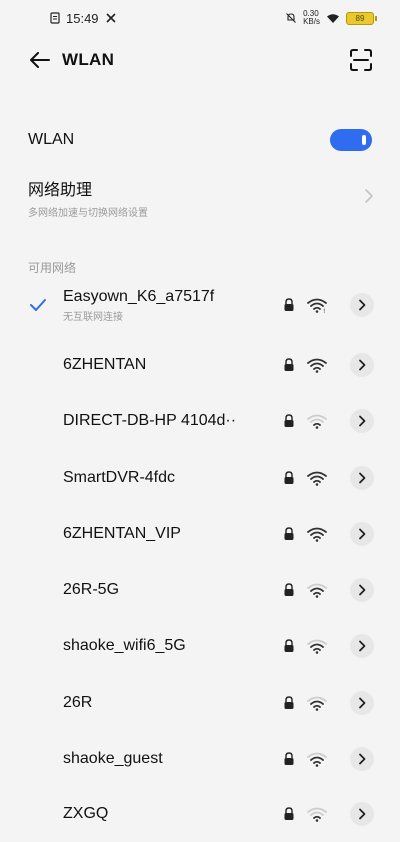 The image size is (400, 842). What do you see at coordinates (86, 813) in the screenshot?
I see `network-name: ZXGQ` at bounding box center [86, 813].